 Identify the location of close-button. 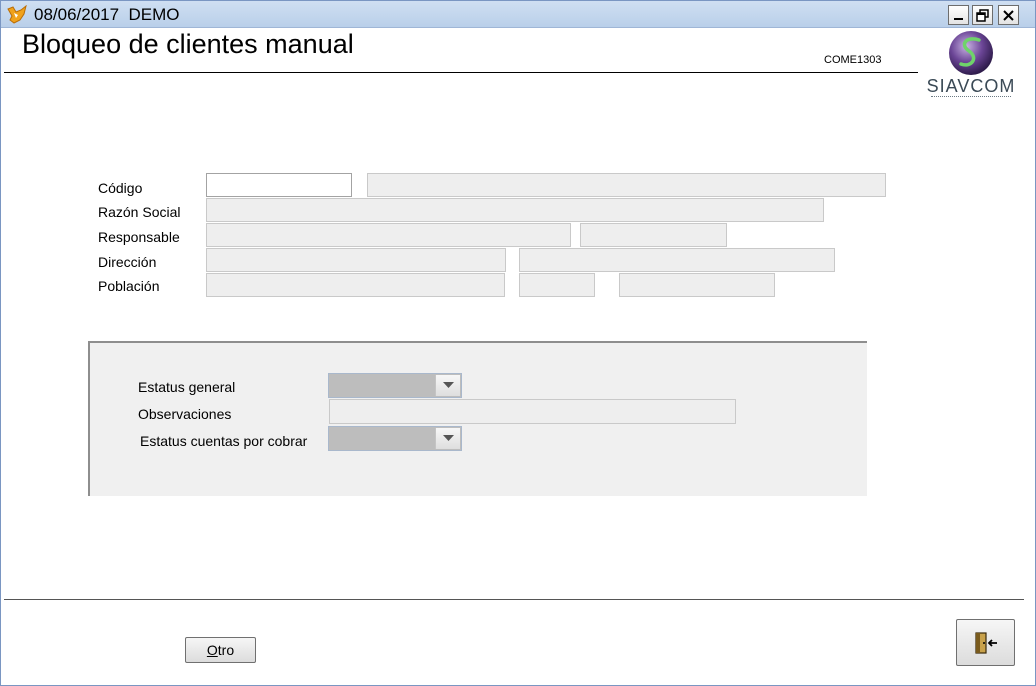
(1008, 15).